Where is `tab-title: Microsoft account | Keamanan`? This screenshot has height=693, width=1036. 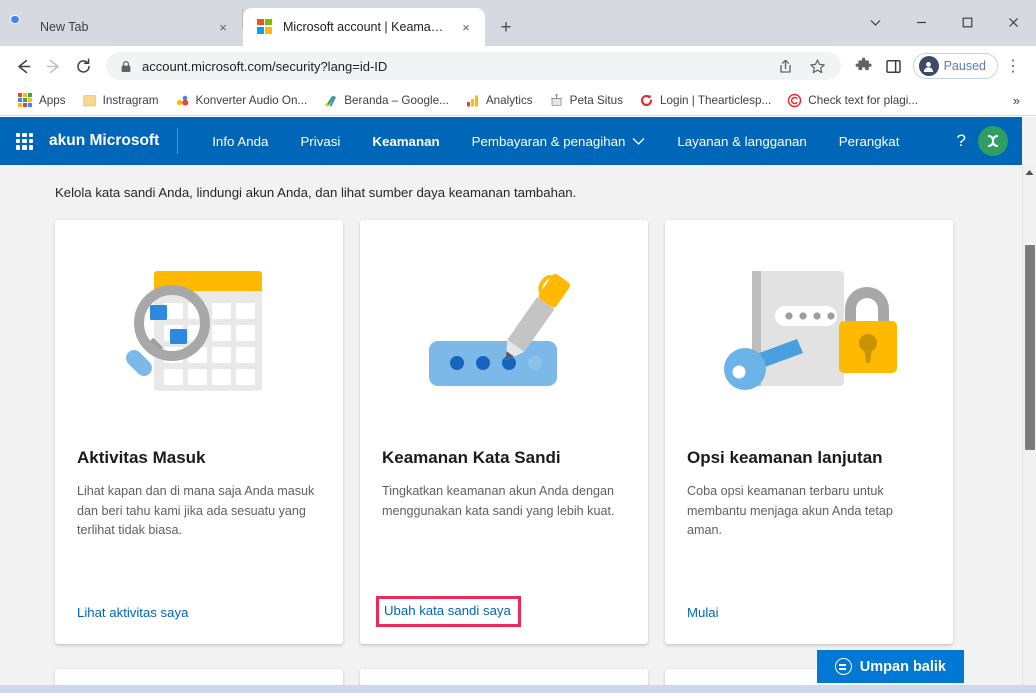 tab-title: Microsoft account | Keamanan is located at coordinates (365, 27).